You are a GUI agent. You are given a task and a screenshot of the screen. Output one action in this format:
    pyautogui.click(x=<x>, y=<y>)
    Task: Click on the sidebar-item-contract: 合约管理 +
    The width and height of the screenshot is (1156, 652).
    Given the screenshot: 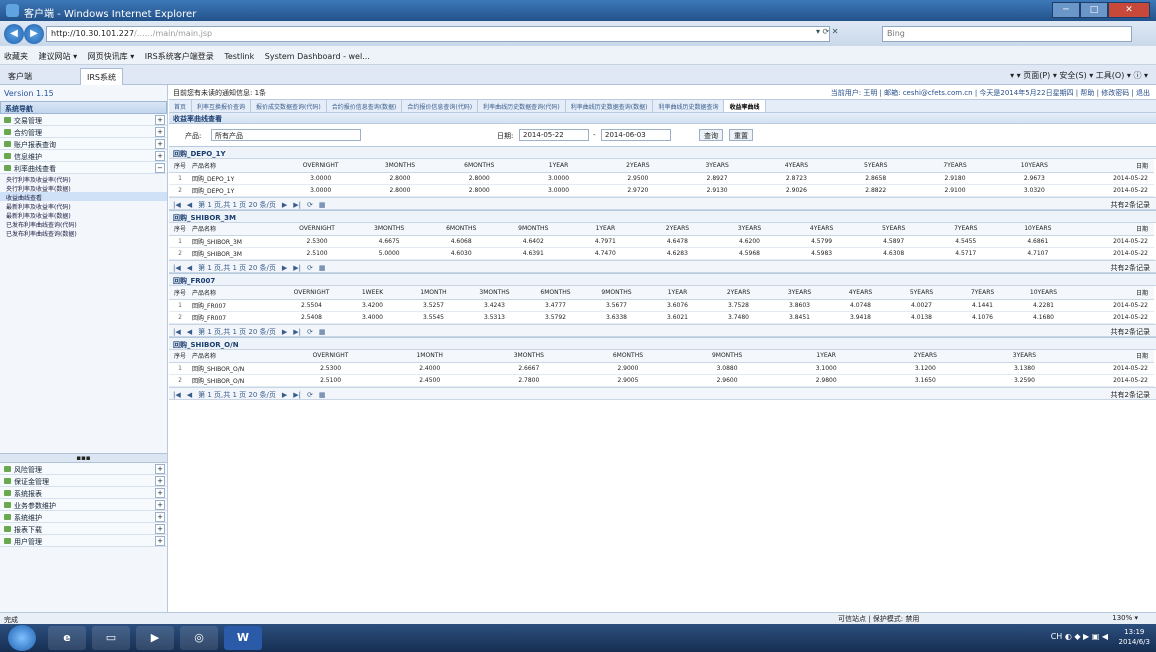 What is the action you would take?
    pyautogui.click(x=83, y=132)
    